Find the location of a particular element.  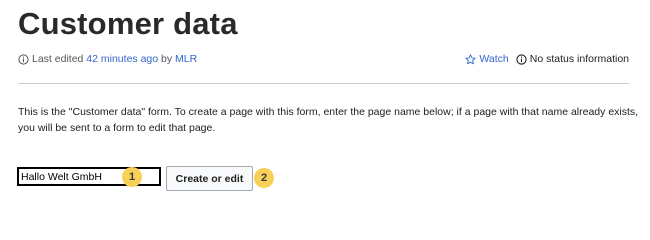

star-icon is located at coordinates (471, 59).